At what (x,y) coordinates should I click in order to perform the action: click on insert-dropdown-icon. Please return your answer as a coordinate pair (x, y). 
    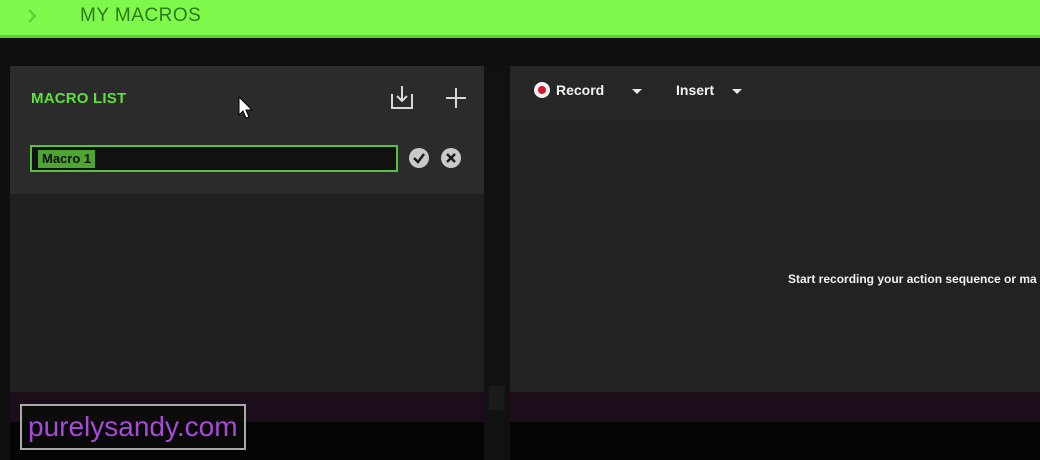
    Looking at the image, I should click on (737, 91).